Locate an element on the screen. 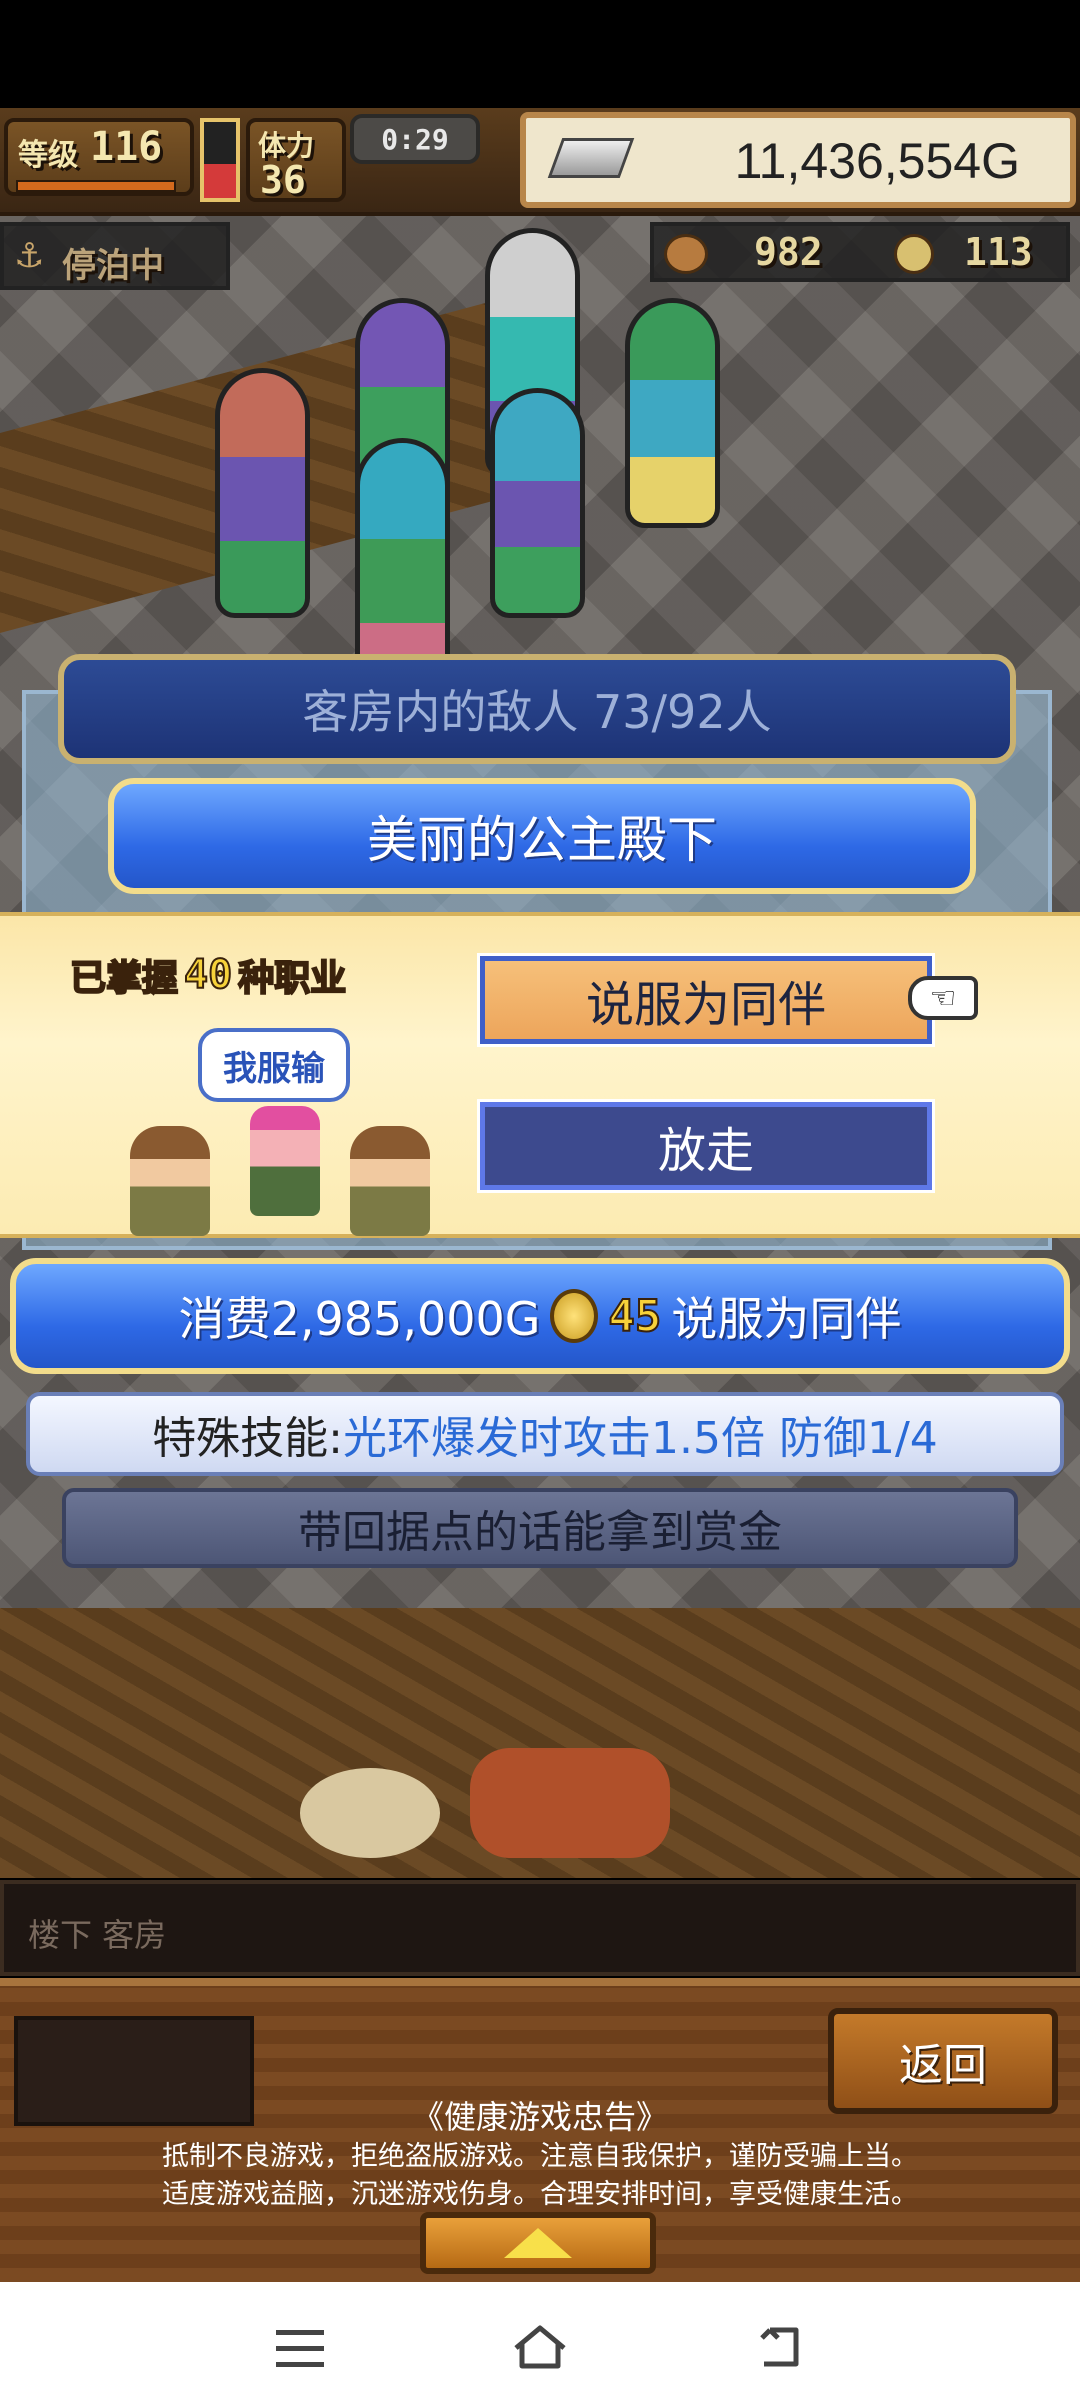 Image resolution: width=1080 pixels, height=2408 pixels. food-sprite is located at coordinates (370, 1813).